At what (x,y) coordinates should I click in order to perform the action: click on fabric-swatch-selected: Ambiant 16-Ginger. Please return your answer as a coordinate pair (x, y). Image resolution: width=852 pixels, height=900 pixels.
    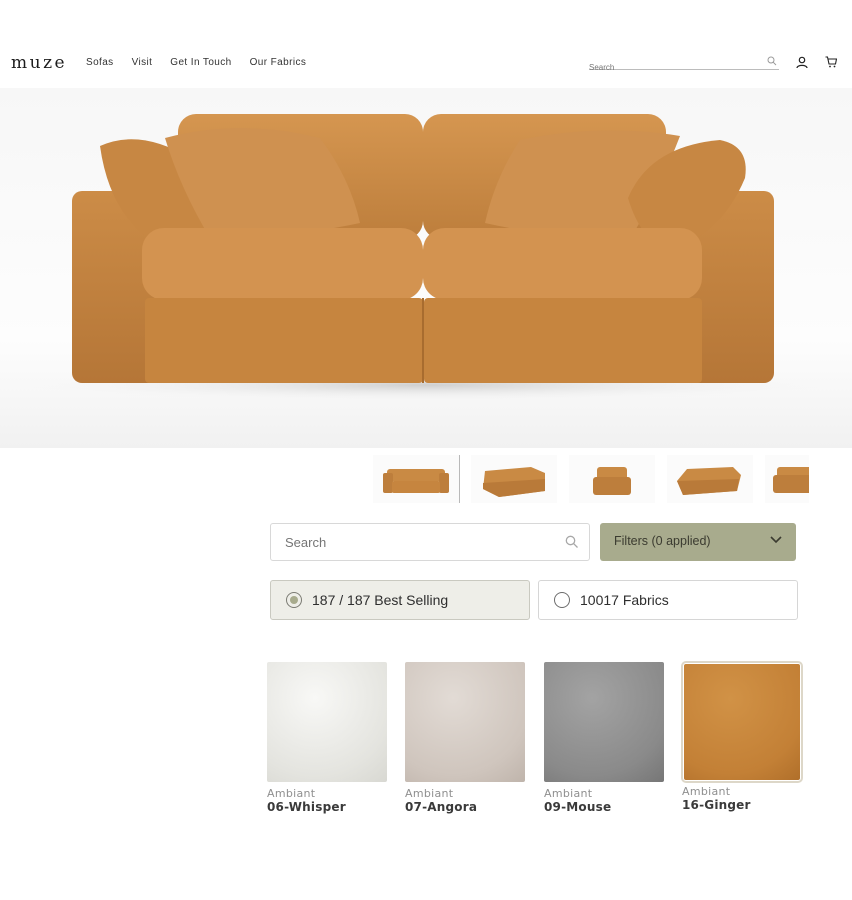
    Looking at the image, I should click on (742, 736).